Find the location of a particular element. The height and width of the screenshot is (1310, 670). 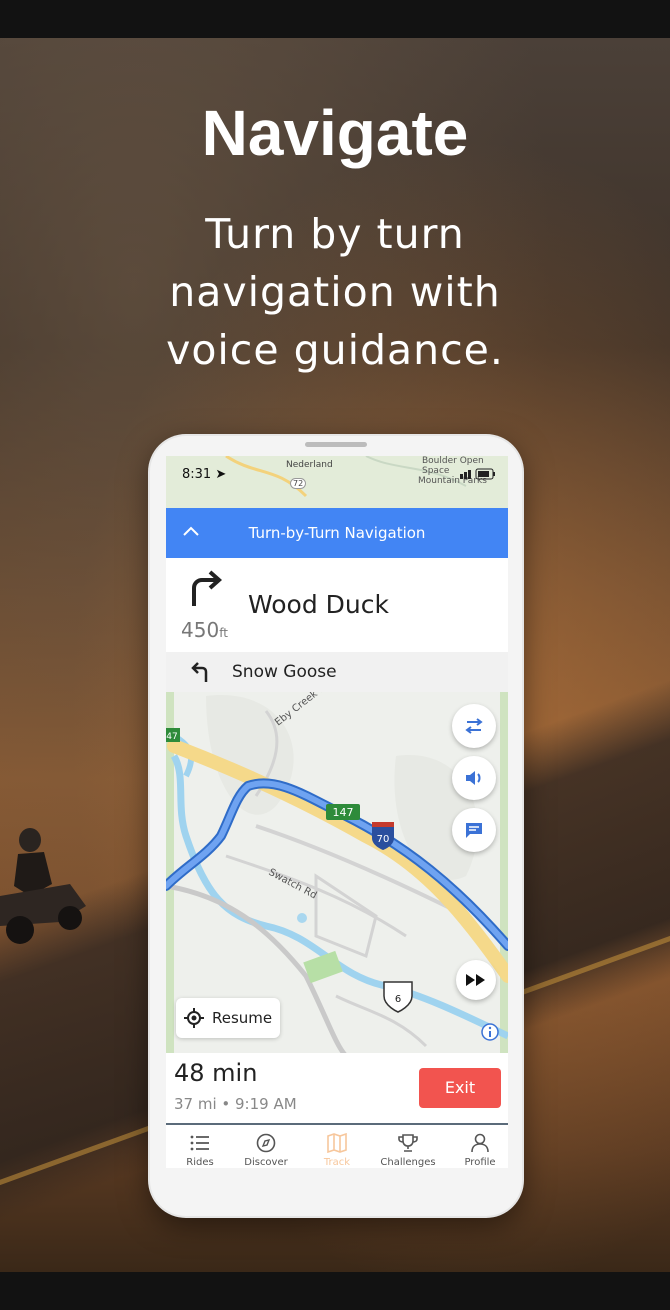

tab-challenges-label: Challenges is located at coordinates (408, 1162).